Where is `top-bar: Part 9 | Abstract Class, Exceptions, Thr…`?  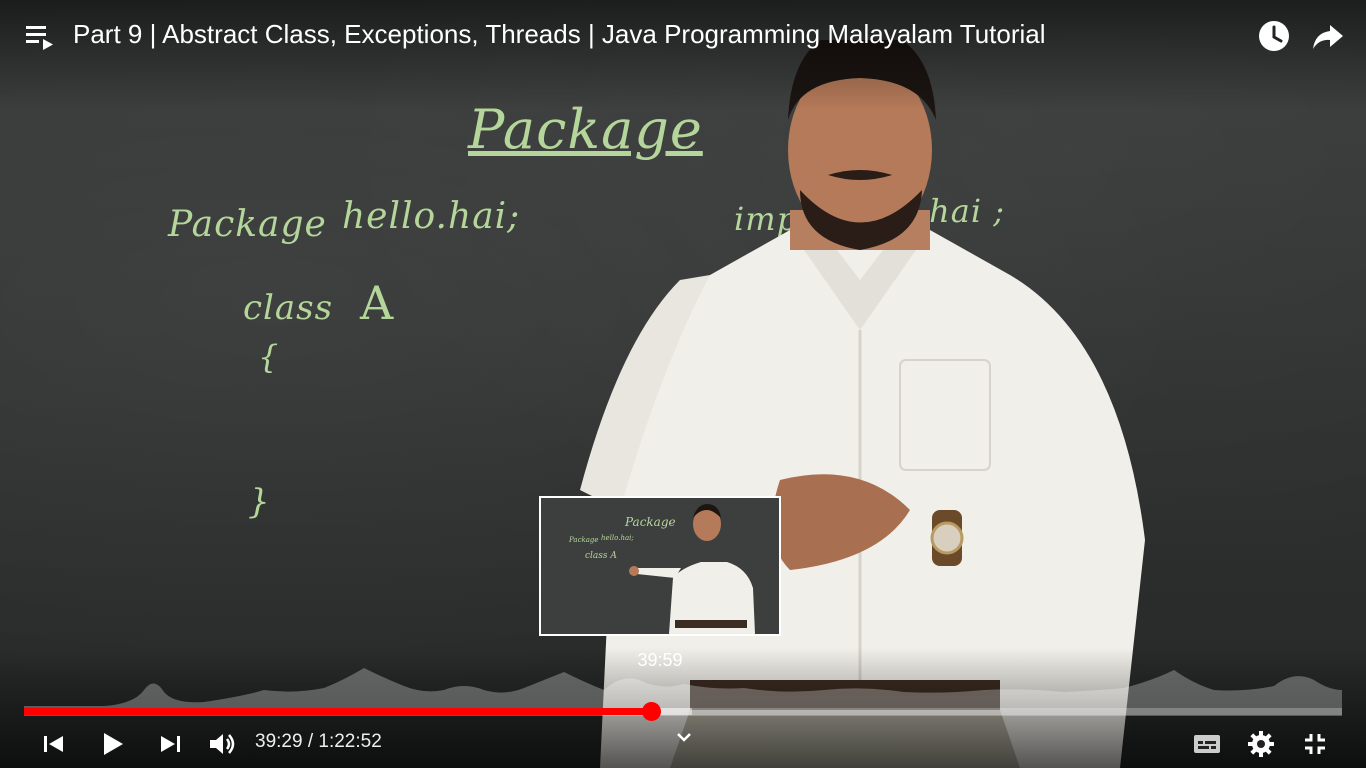
top-bar: Part 9 | Abstract Class, Exceptions, Thr… is located at coordinates (683, 36).